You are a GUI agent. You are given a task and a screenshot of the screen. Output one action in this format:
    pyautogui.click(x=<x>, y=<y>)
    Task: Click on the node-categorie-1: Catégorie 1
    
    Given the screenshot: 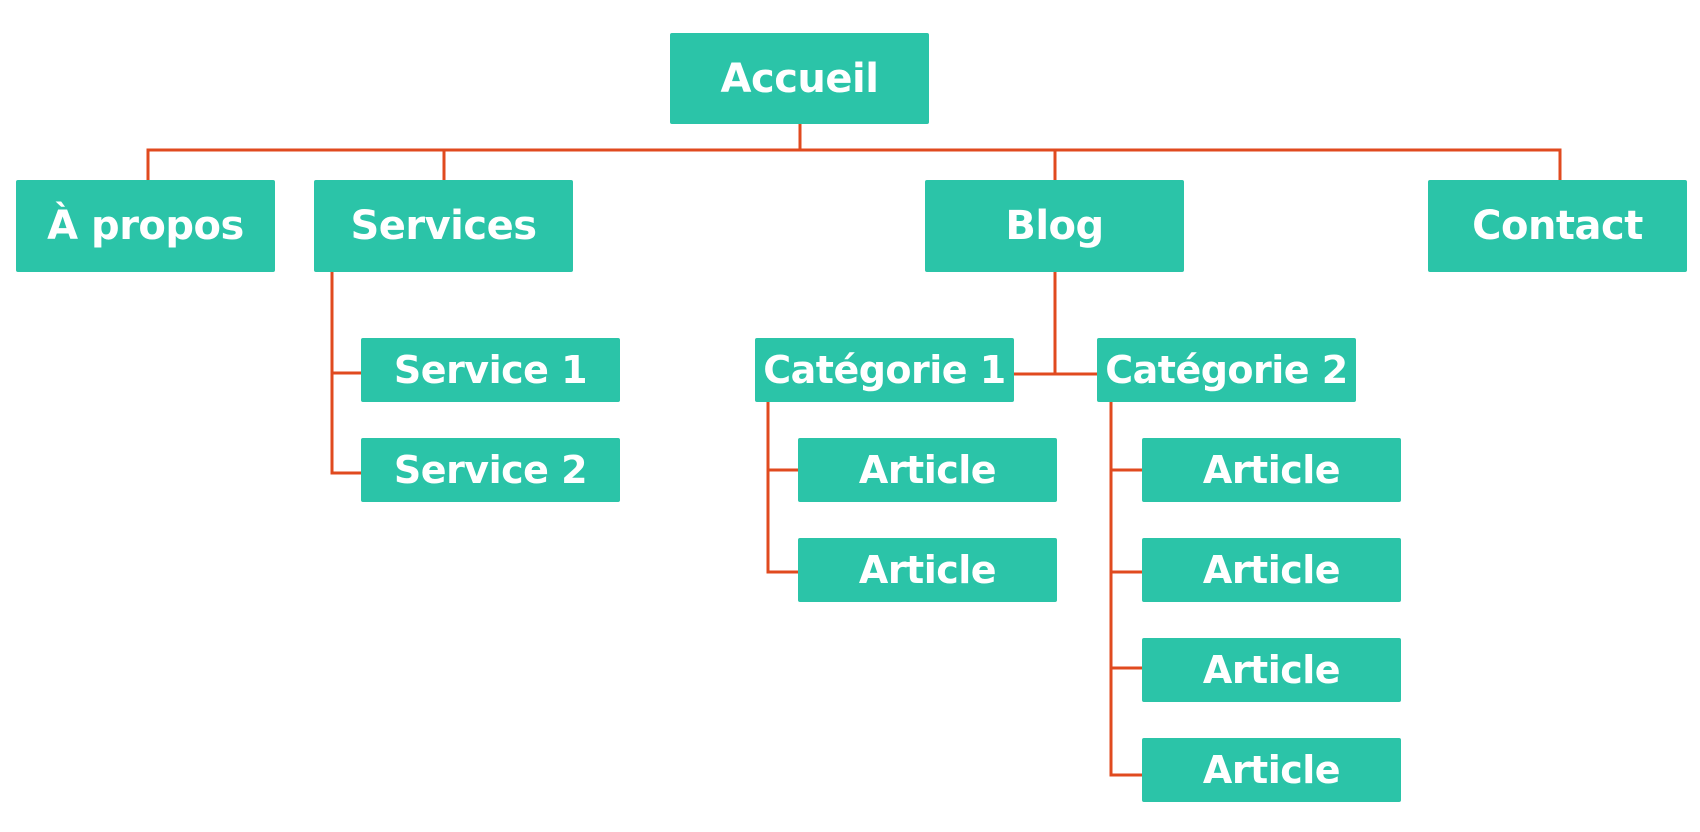 What is the action you would take?
    pyautogui.click(x=884, y=370)
    